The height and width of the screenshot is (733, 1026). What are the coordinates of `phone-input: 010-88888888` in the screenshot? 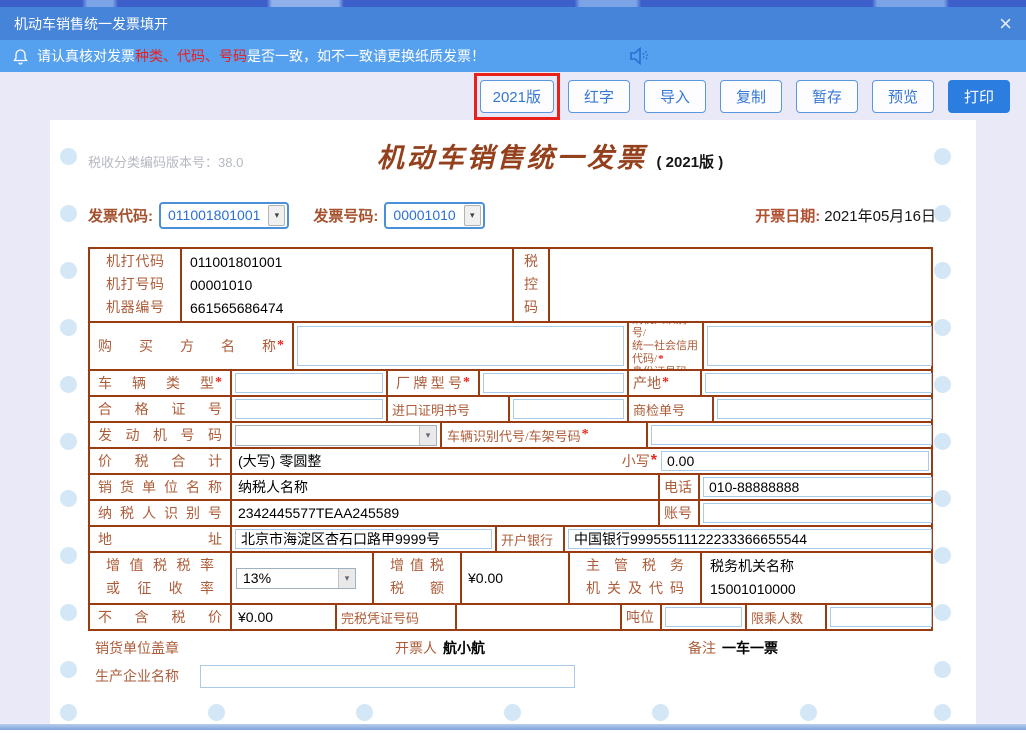 It's located at (817, 487).